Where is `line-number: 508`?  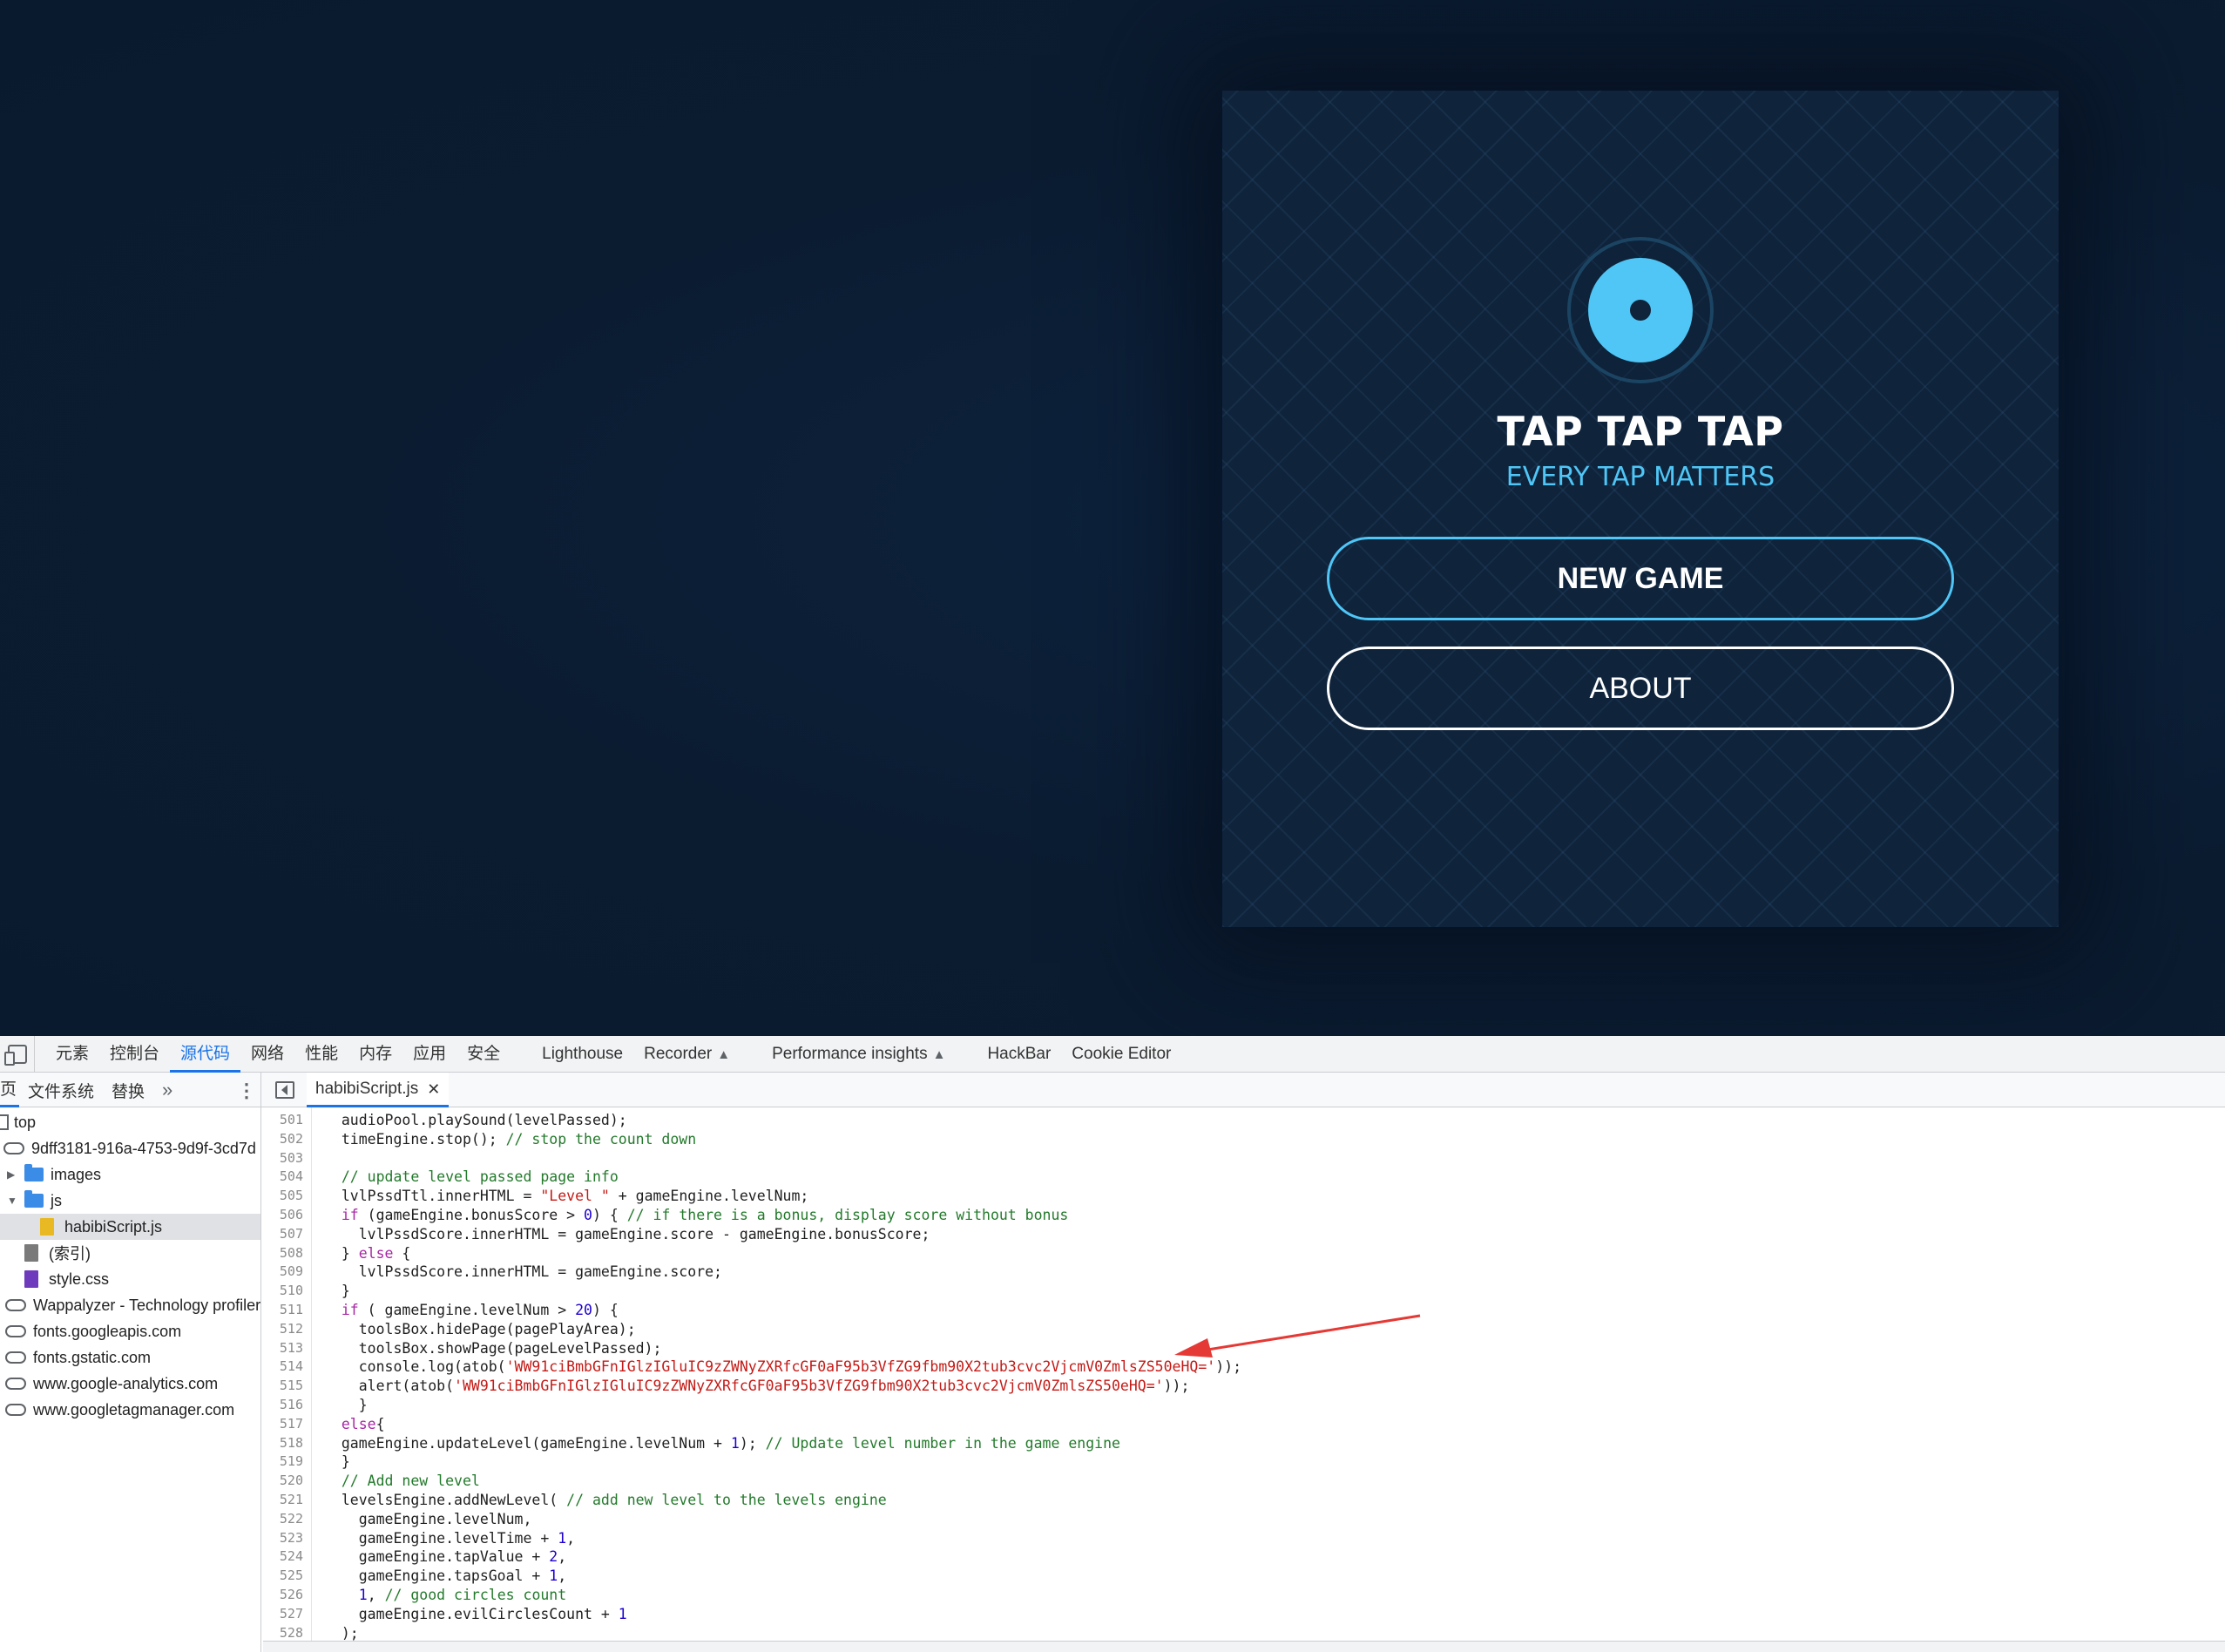 line-number: 508 is located at coordinates (291, 1252).